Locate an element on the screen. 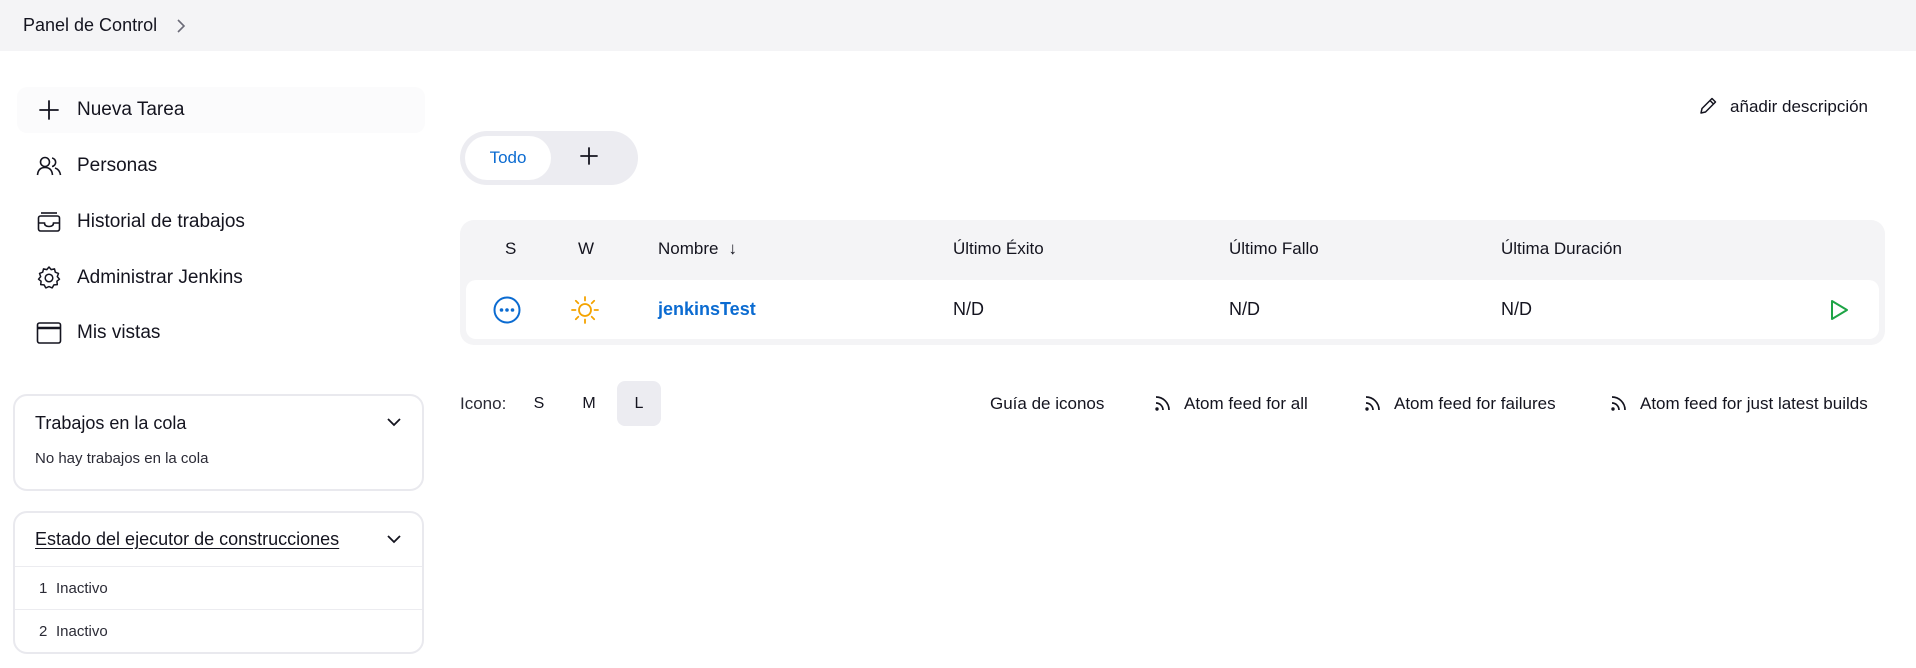 The image size is (1916, 668). atom-feed-latest-label: Atom feed for just latest builds is located at coordinates (1754, 403).